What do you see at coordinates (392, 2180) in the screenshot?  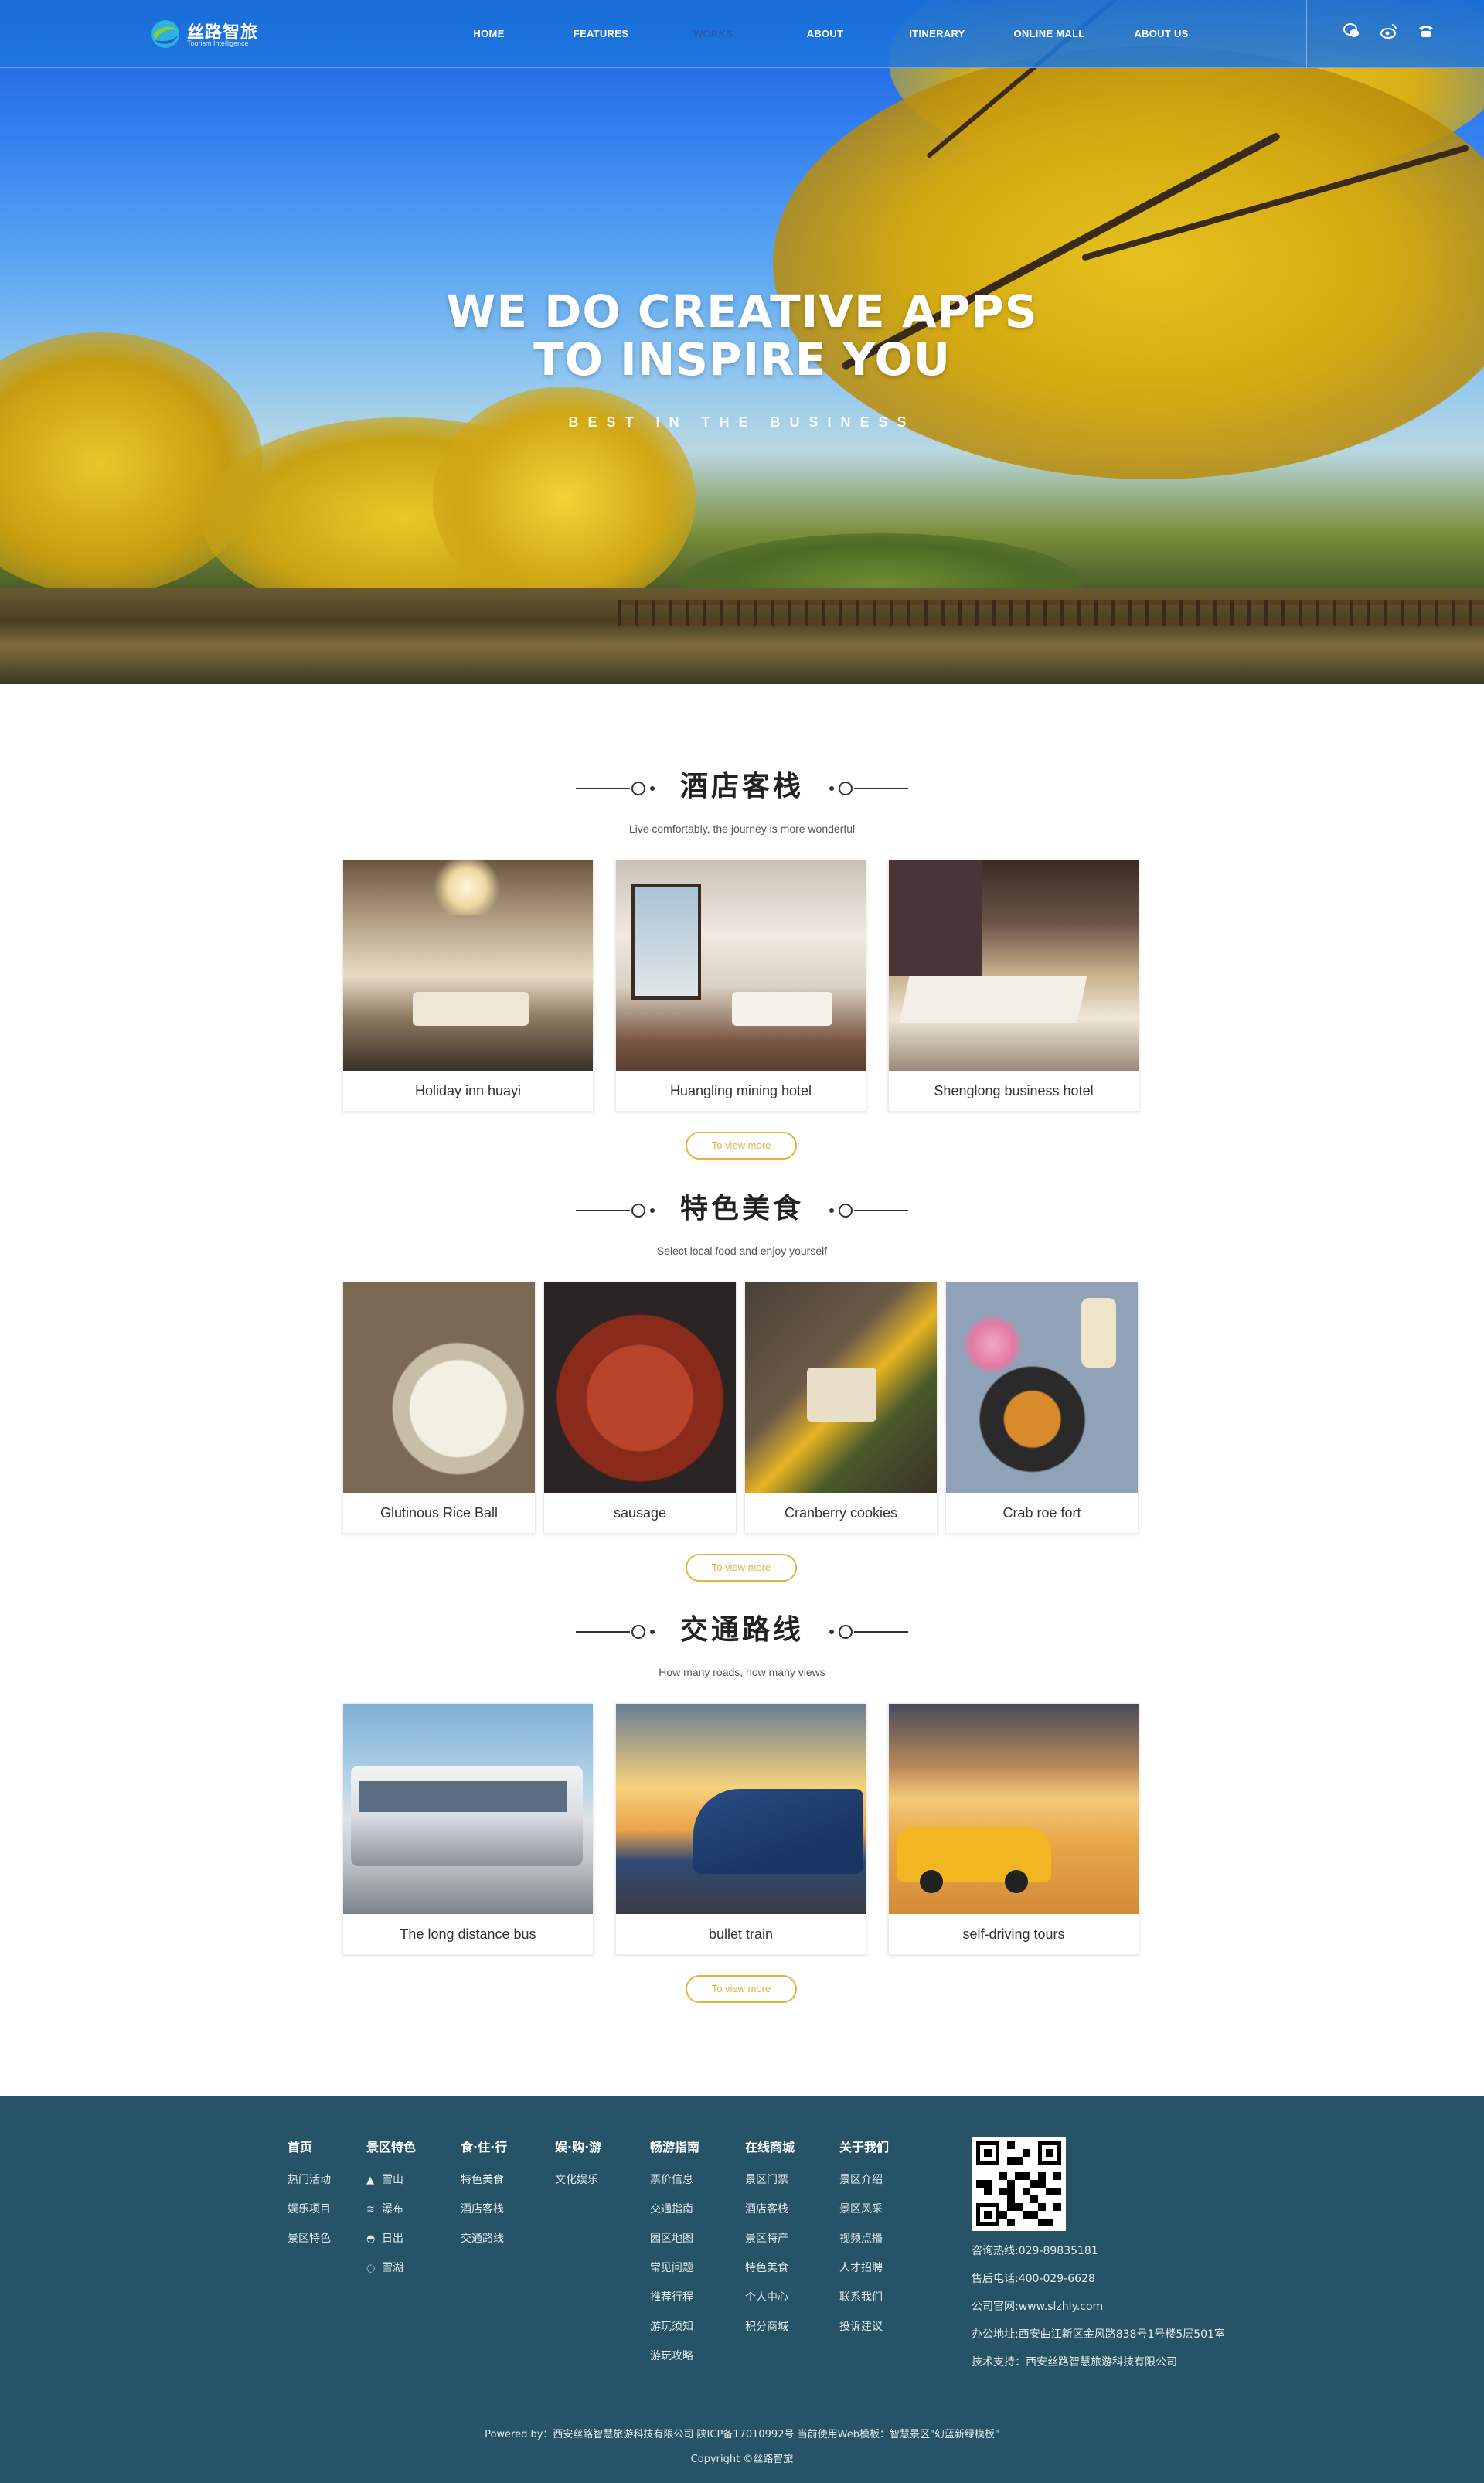 I see `footer-link-label: 雪山` at bounding box center [392, 2180].